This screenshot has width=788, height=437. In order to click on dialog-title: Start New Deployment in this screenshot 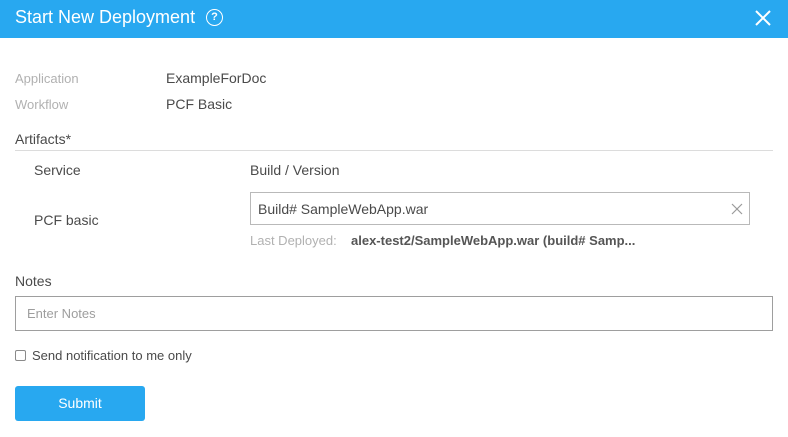, I will do `click(105, 17)`.